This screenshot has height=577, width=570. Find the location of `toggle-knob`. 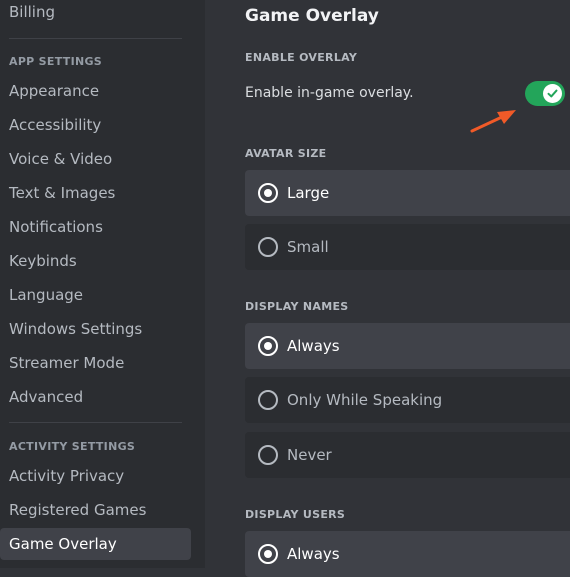

toggle-knob is located at coordinates (552, 93).